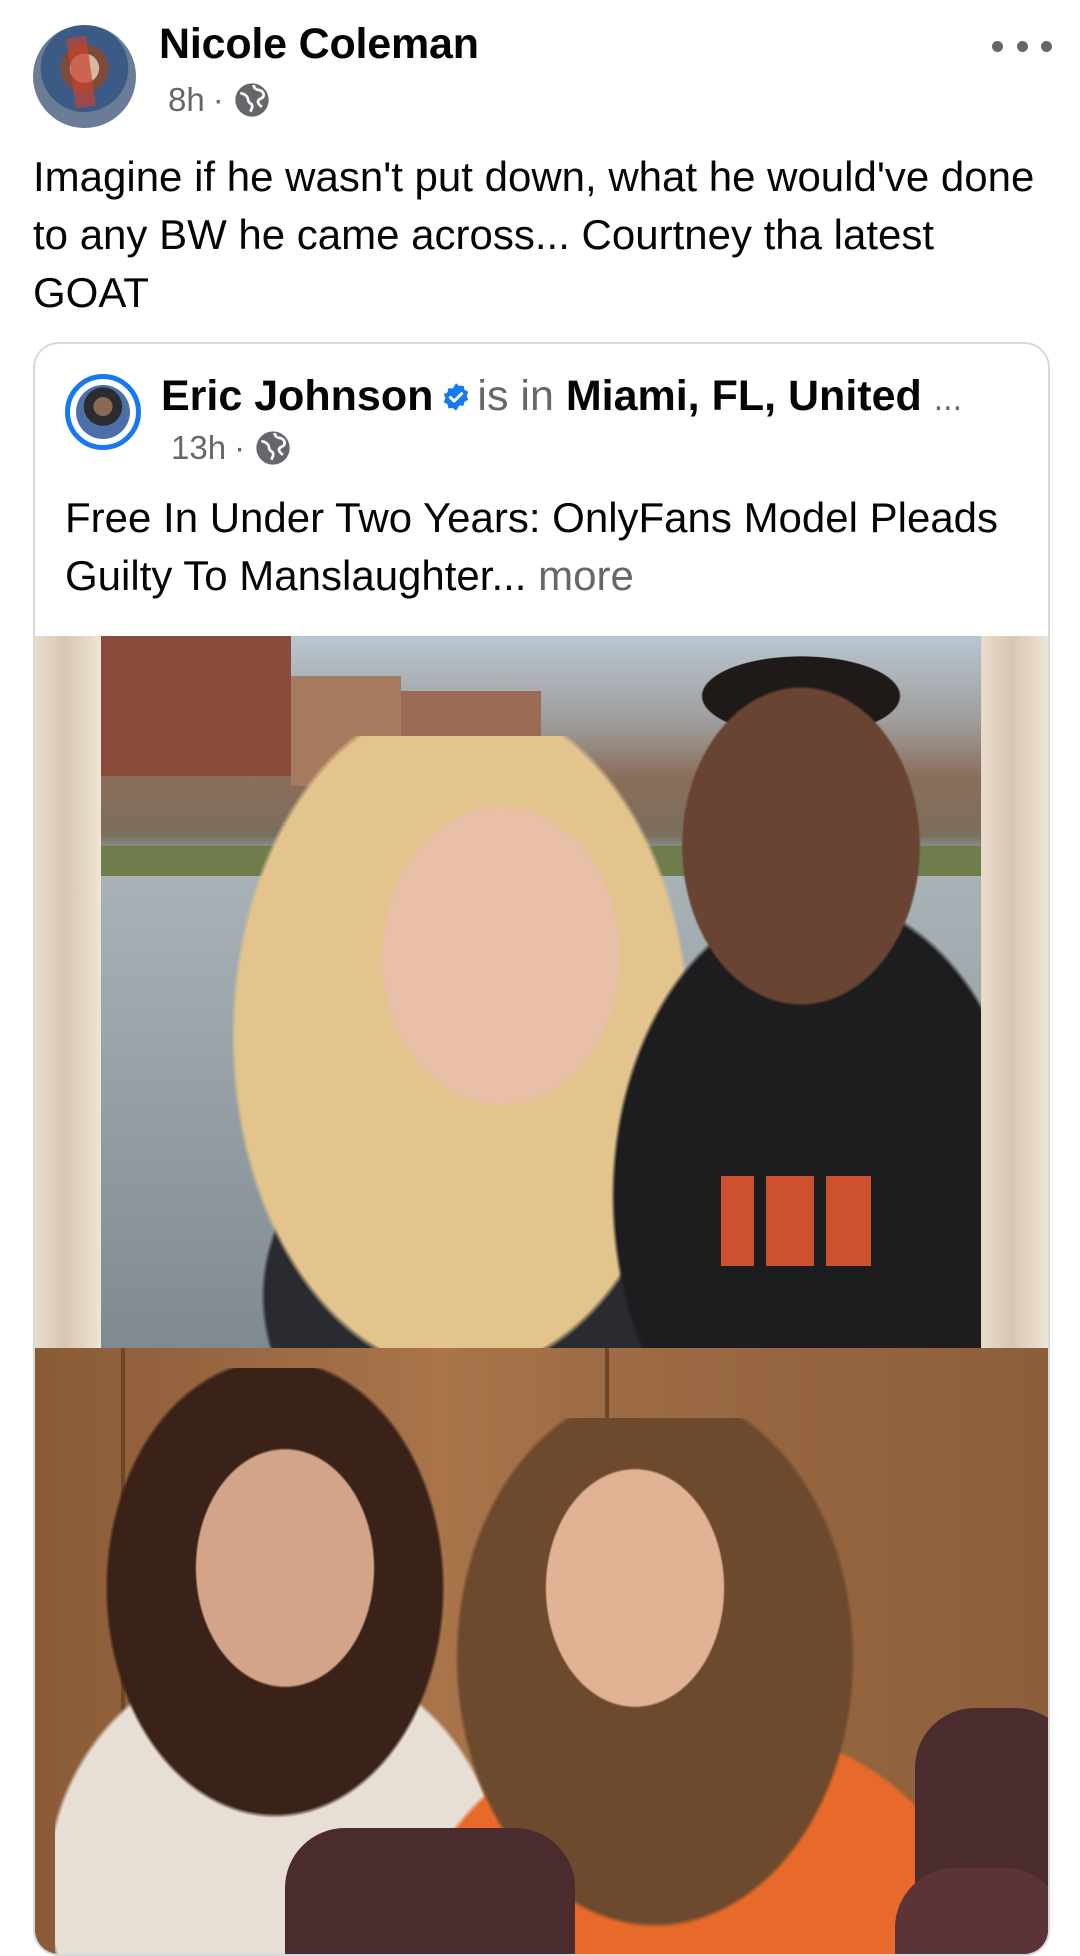  What do you see at coordinates (744, 396) in the screenshot?
I see `shared-location: Miami, FL, United` at bounding box center [744, 396].